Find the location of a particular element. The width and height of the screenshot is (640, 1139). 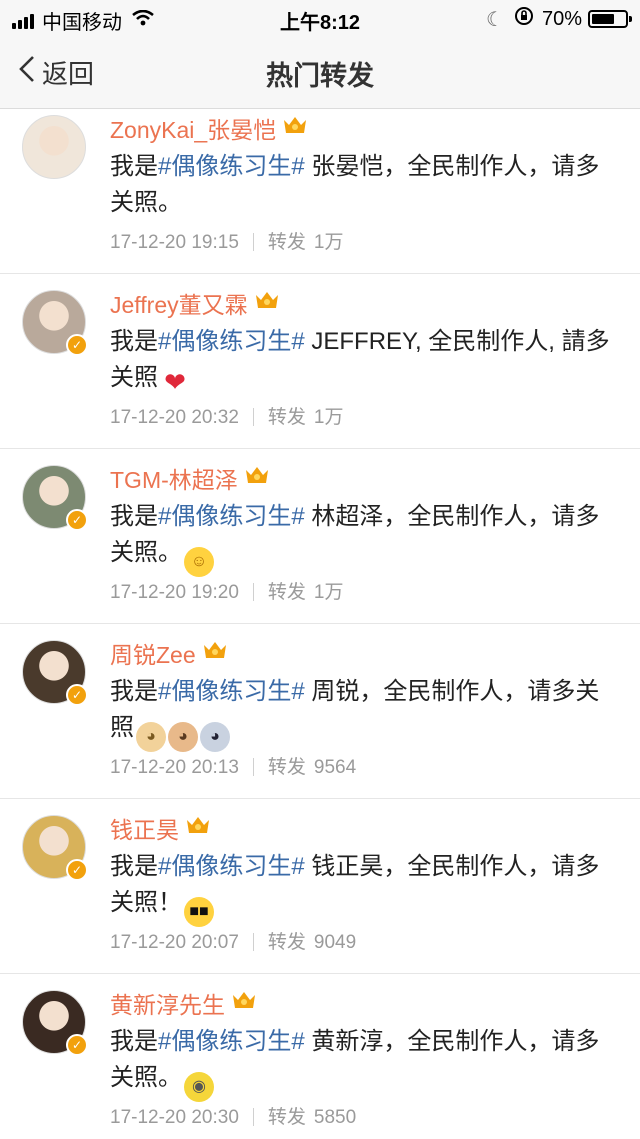

user-name: 钱正昊 is located at coordinates (144, 830).